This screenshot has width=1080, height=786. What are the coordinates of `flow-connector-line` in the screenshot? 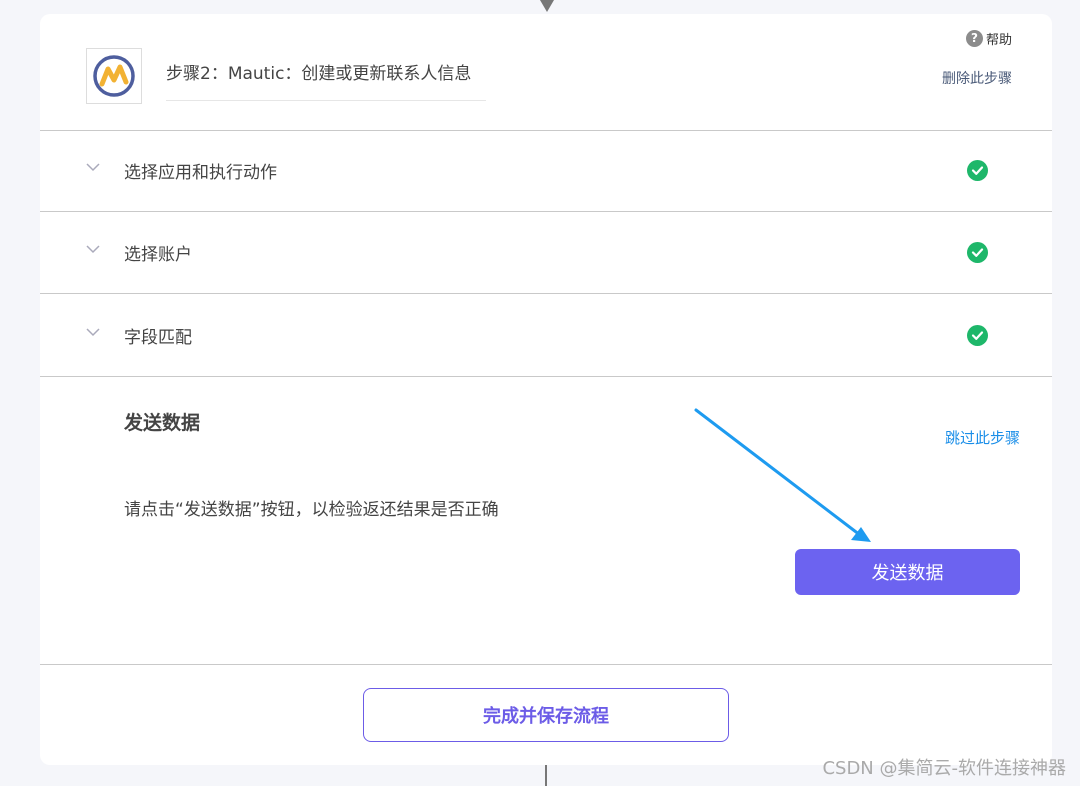 It's located at (546, 775).